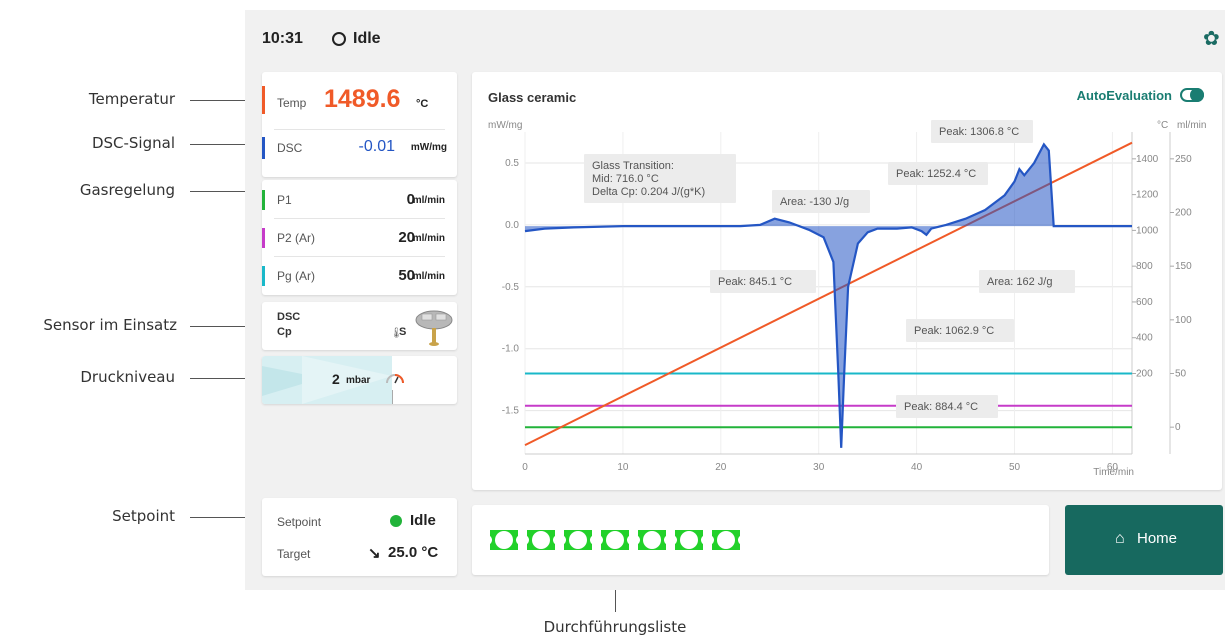 This screenshot has height=639, width=1225. Describe the element at coordinates (511, 411) in the screenshot. I see `y-tick-label: -1.5` at that location.